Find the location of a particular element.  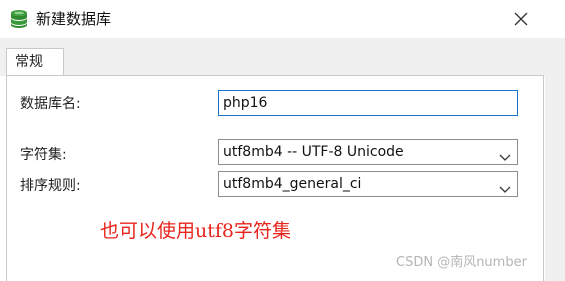

db-name-label: 数据库名: is located at coordinates (50, 104).